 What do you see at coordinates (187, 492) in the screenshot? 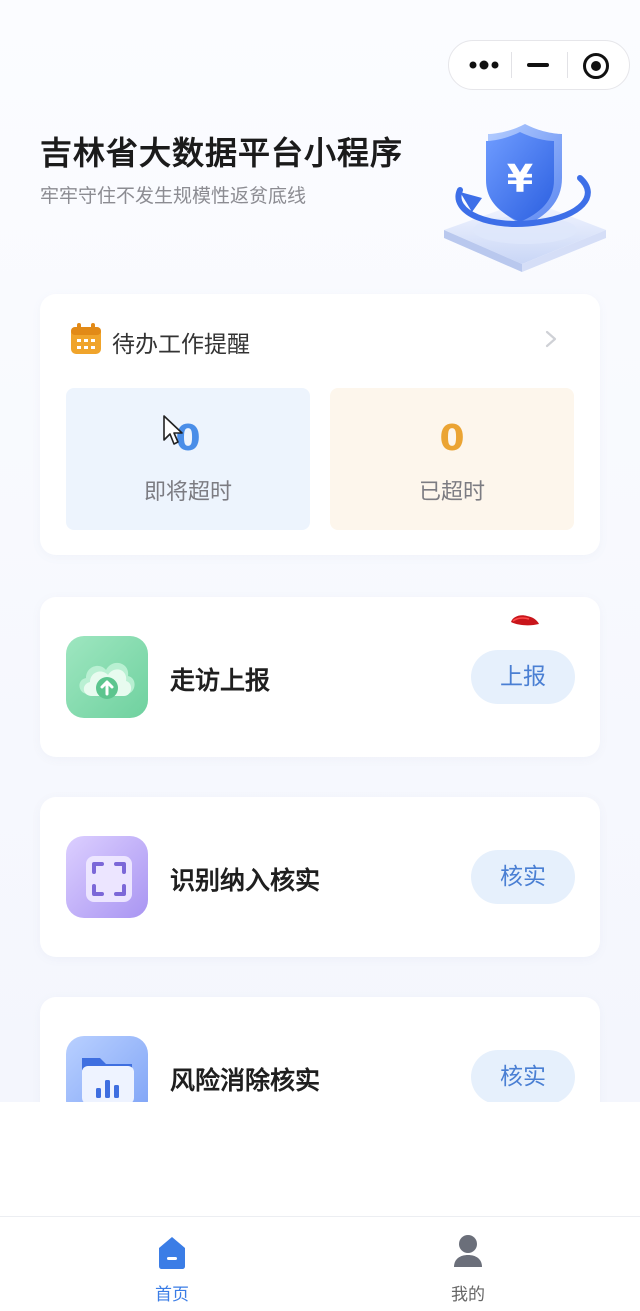
I see `about-to-timeout-label: 即将超时` at bounding box center [187, 492].